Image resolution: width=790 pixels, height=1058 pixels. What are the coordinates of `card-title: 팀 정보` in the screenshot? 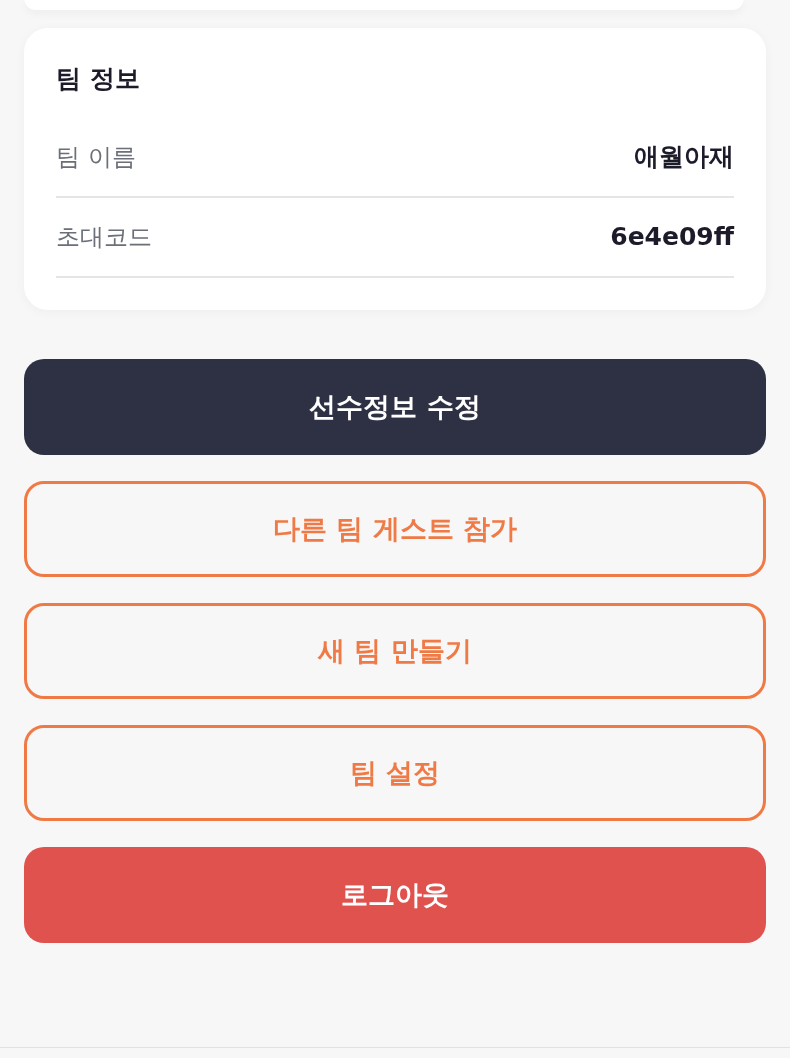 It's located at (98, 79).